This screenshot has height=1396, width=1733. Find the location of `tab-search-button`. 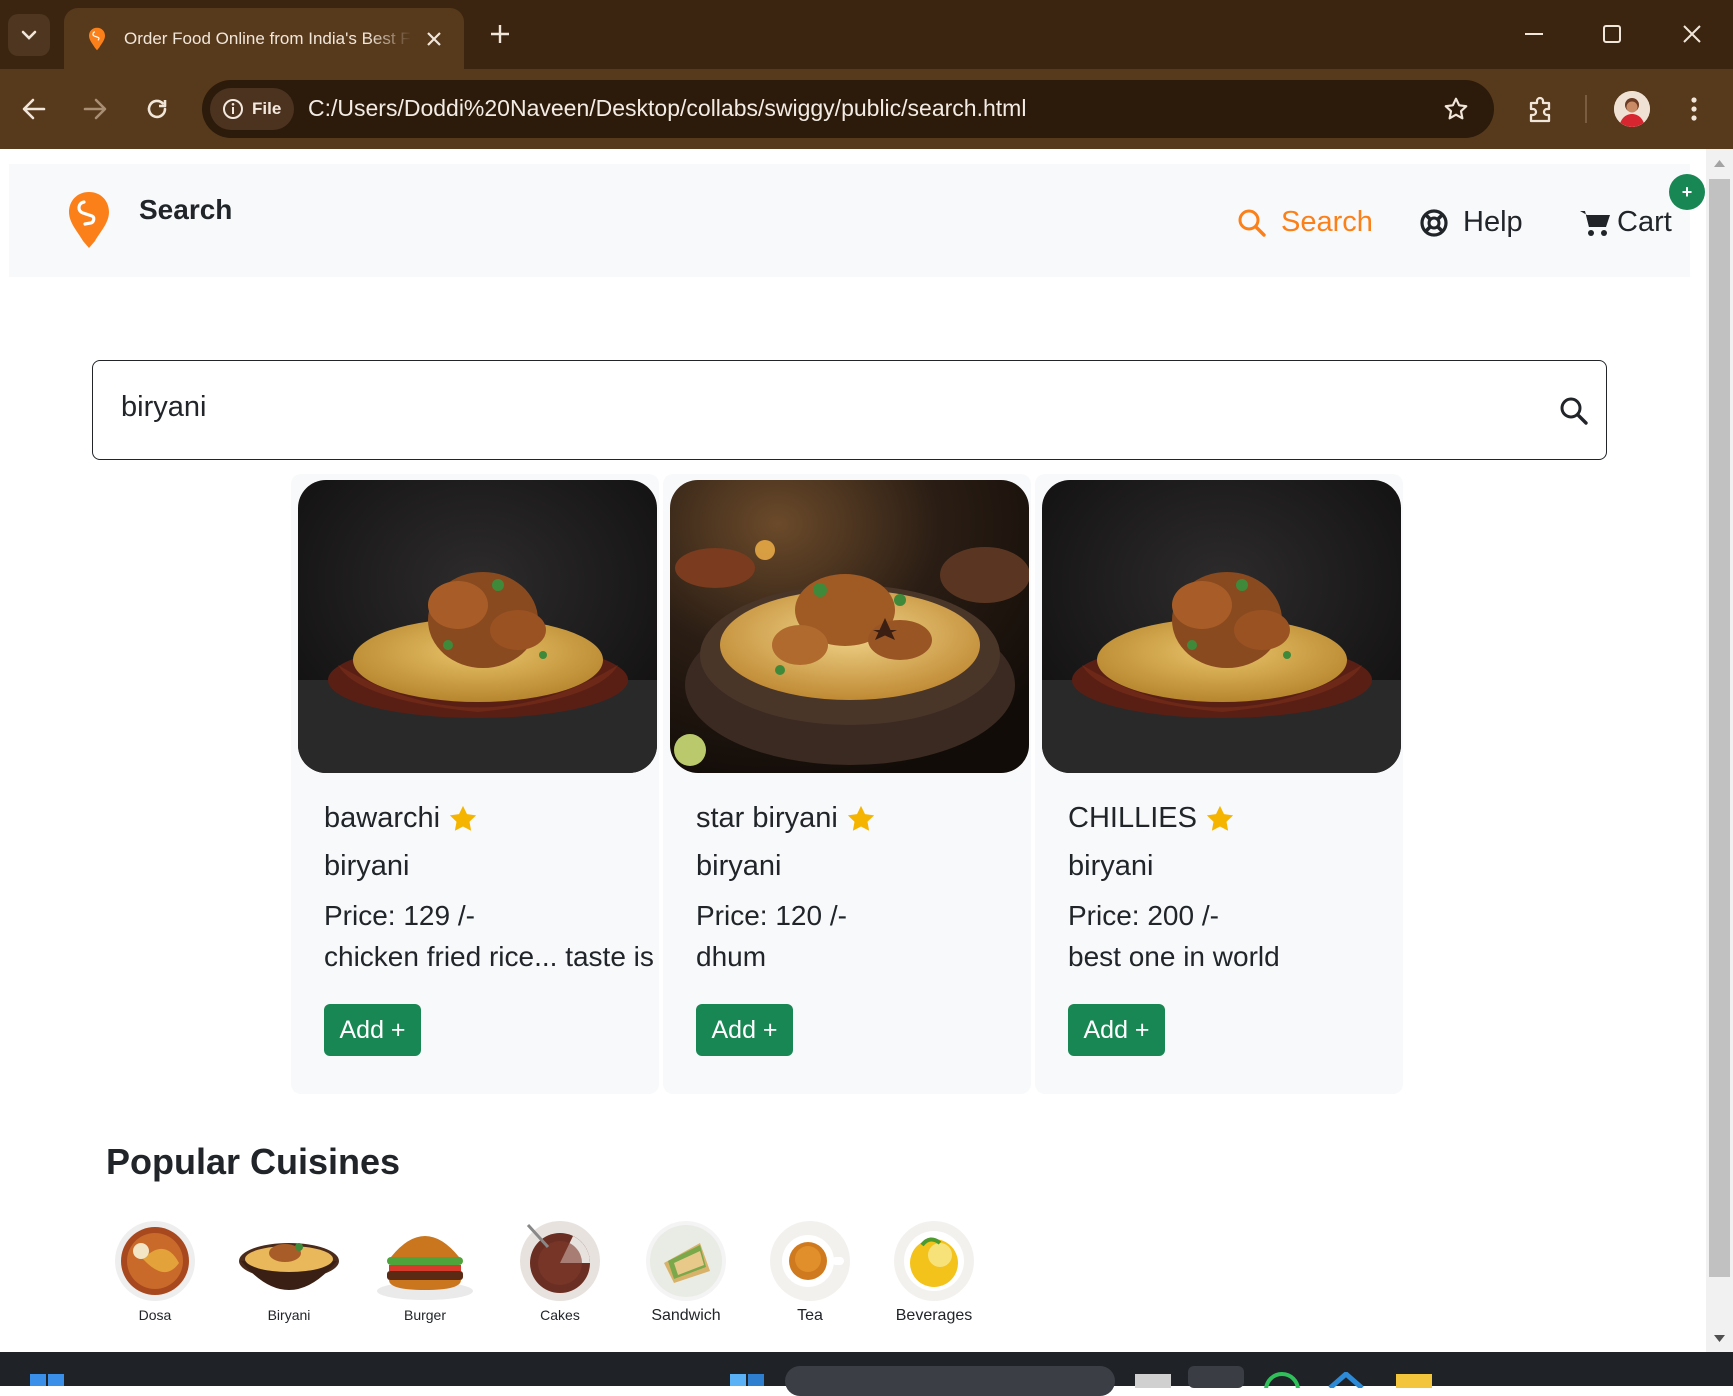

tab-search-button is located at coordinates (29, 35).